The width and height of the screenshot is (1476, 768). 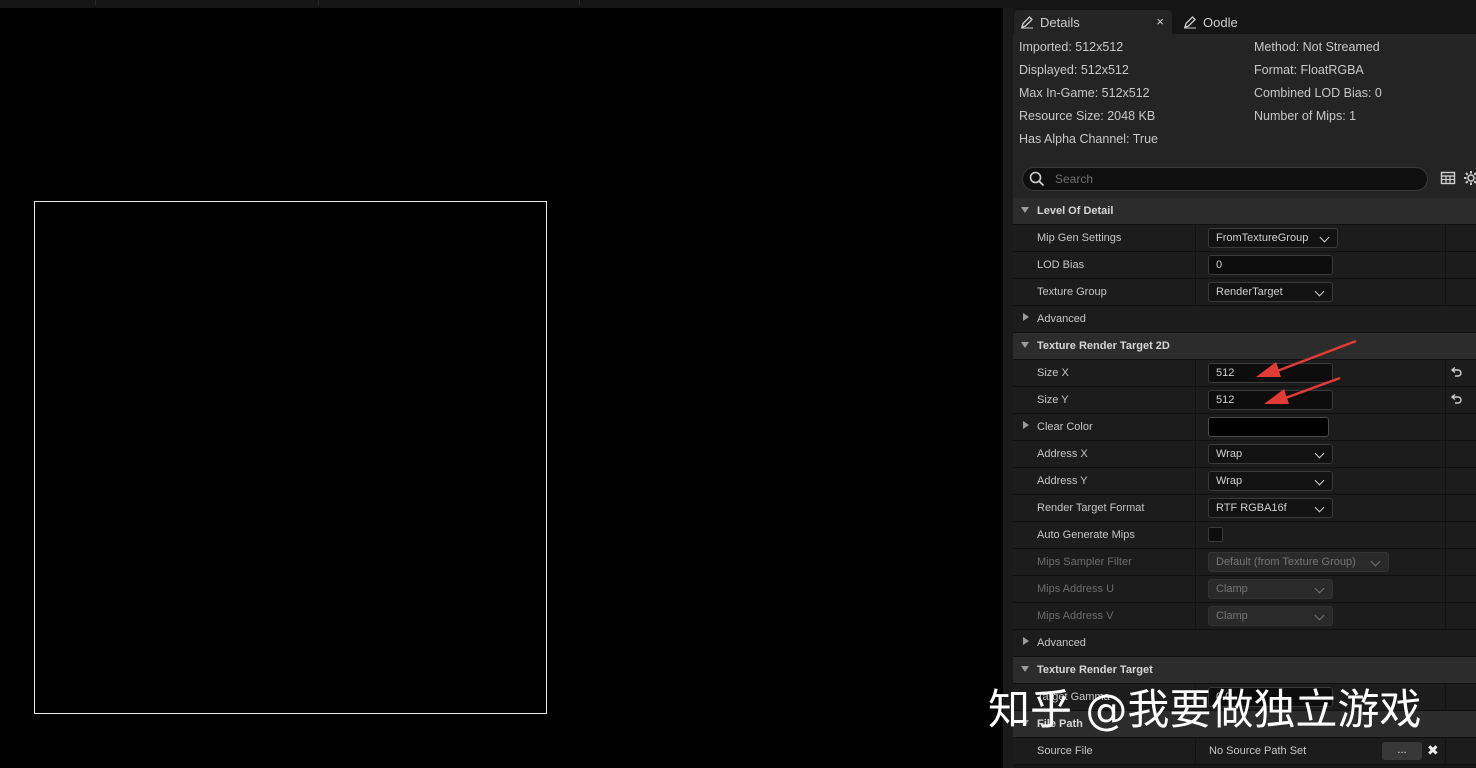 What do you see at coordinates (1268, 427) in the screenshot?
I see `clear-color-swatch` at bounding box center [1268, 427].